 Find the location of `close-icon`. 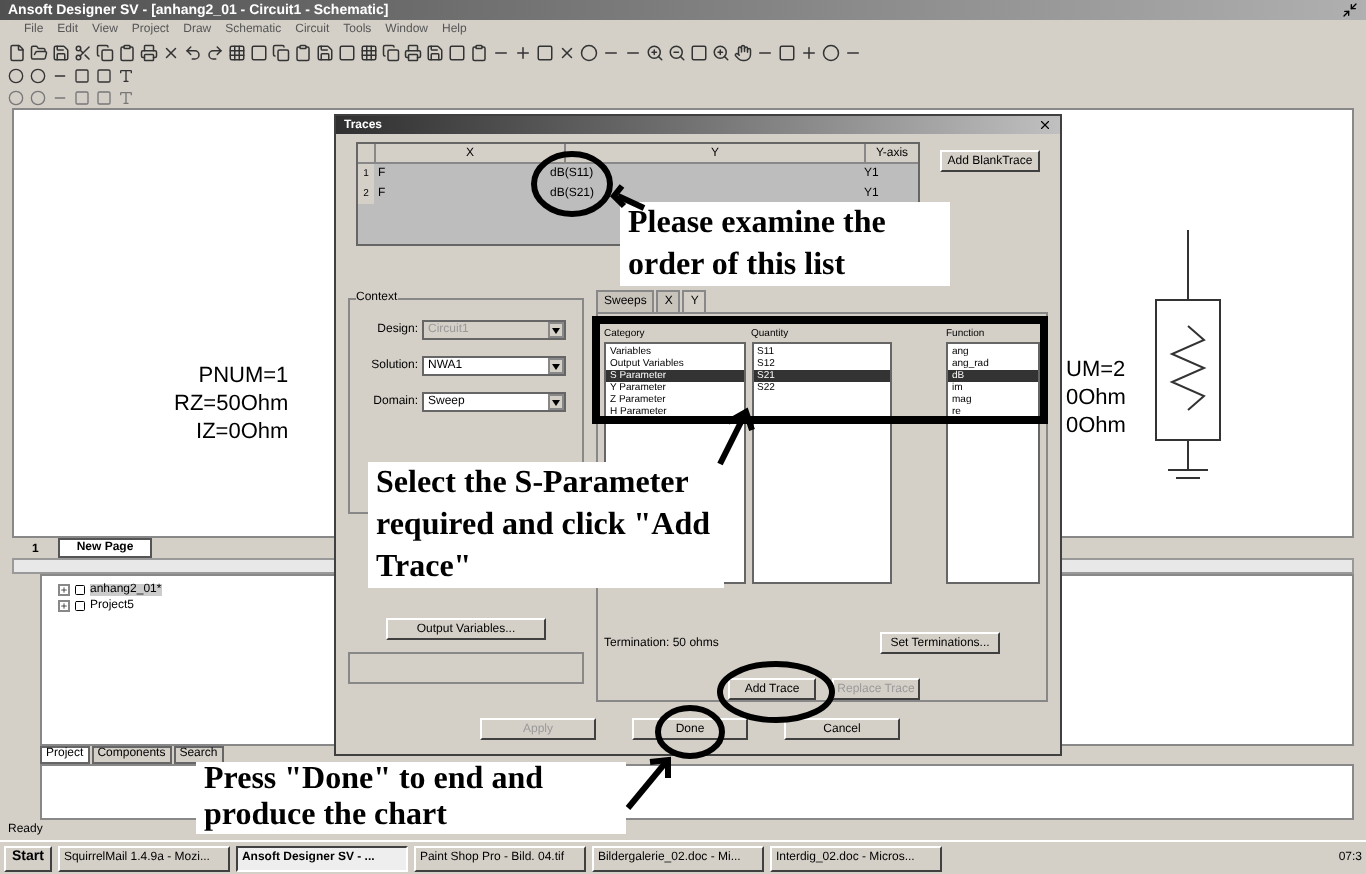

close-icon is located at coordinates (1045, 125).